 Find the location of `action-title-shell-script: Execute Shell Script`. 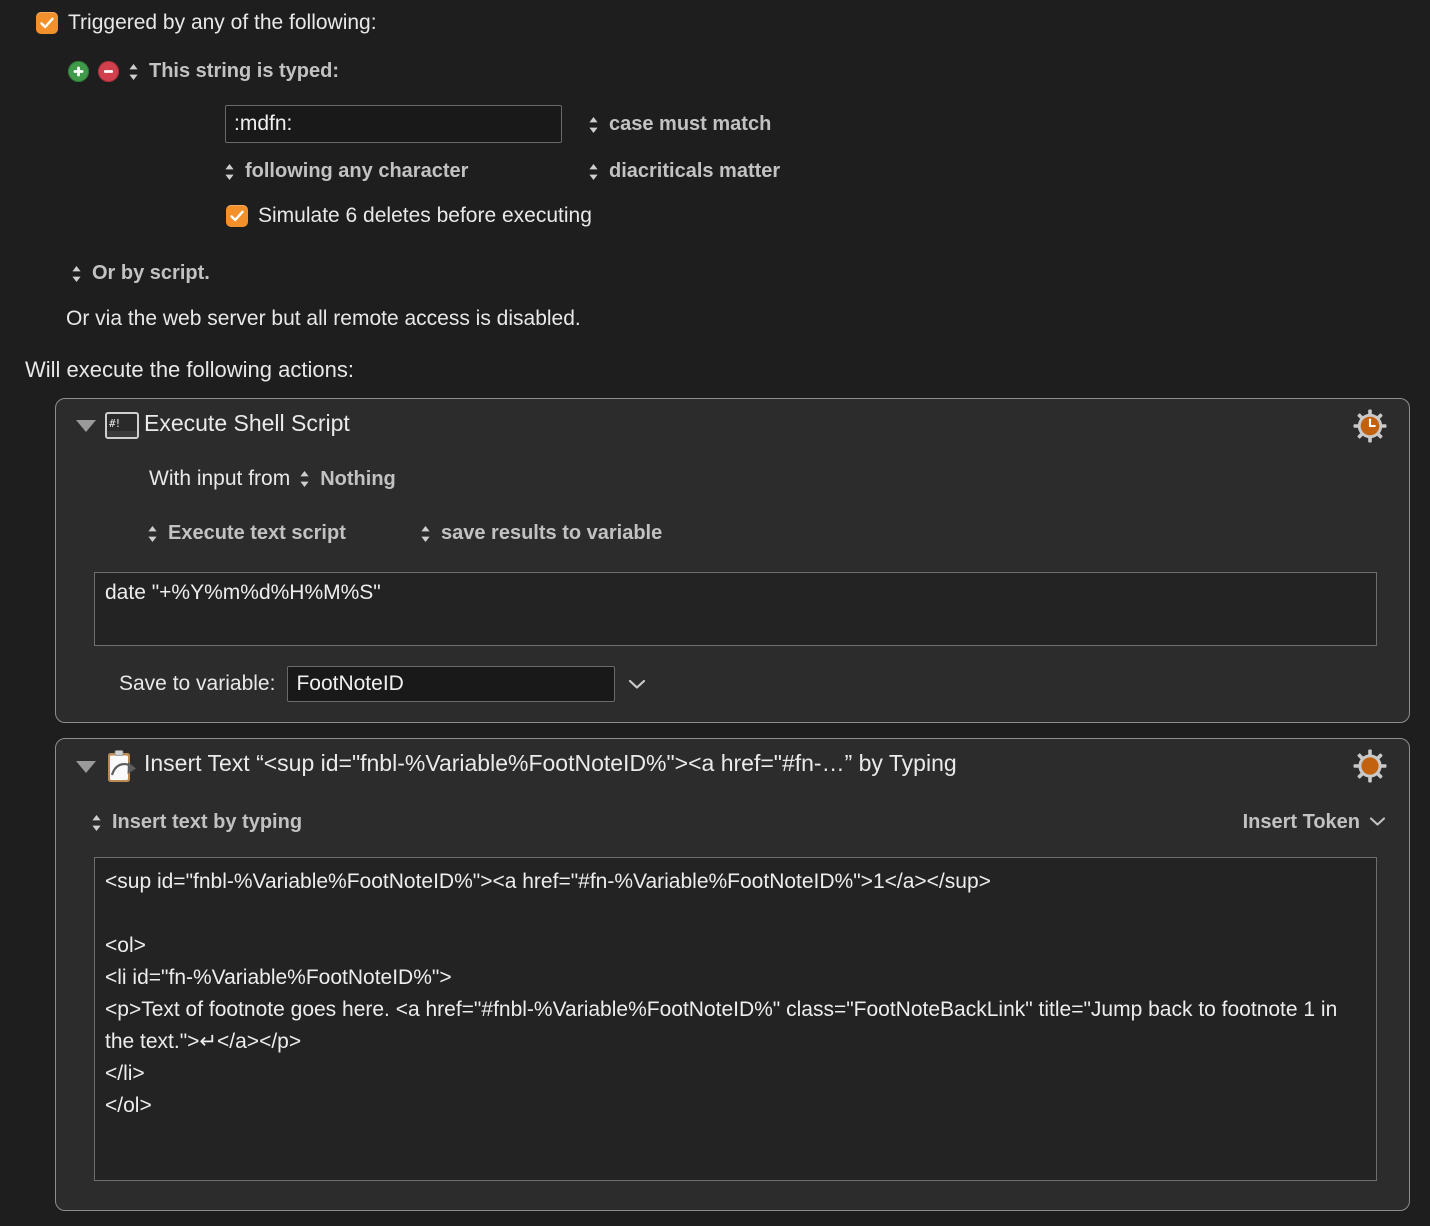

action-title-shell-script: Execute Shell Script is located at coordinates (247, 423).